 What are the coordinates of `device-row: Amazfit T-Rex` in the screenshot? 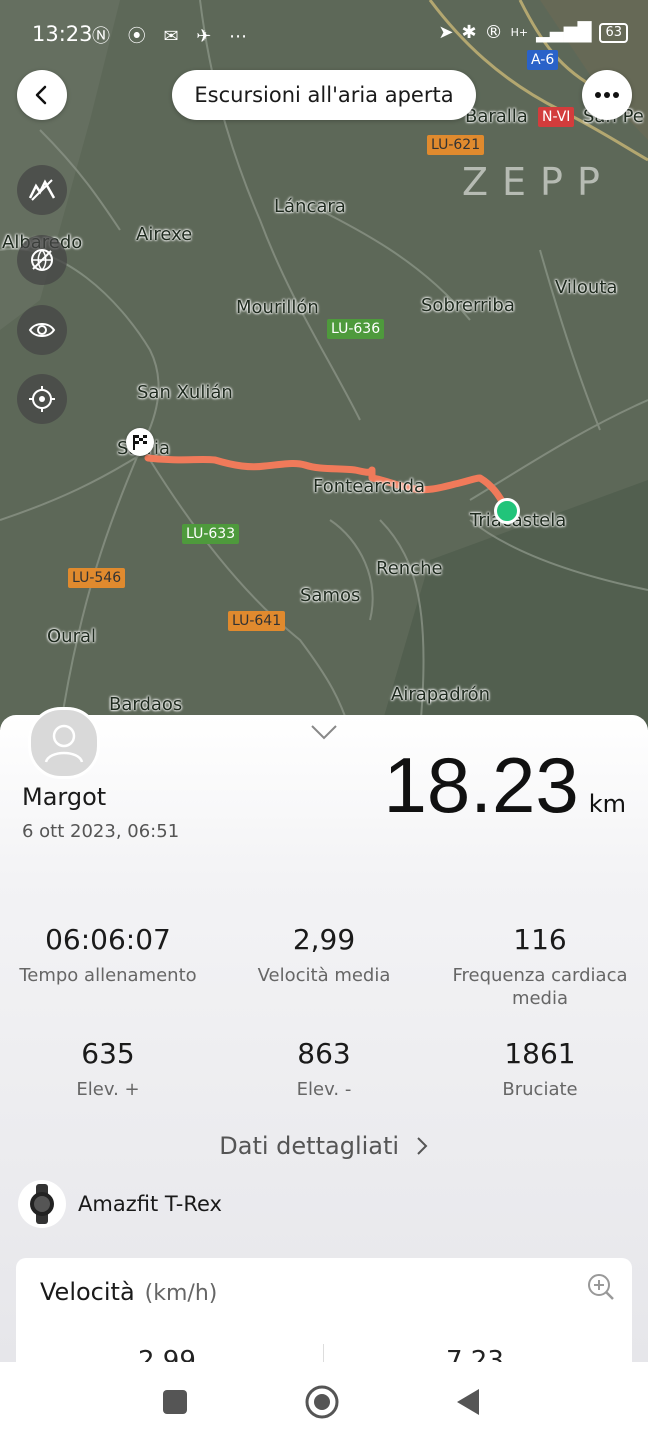 It's located at (120, 1204).